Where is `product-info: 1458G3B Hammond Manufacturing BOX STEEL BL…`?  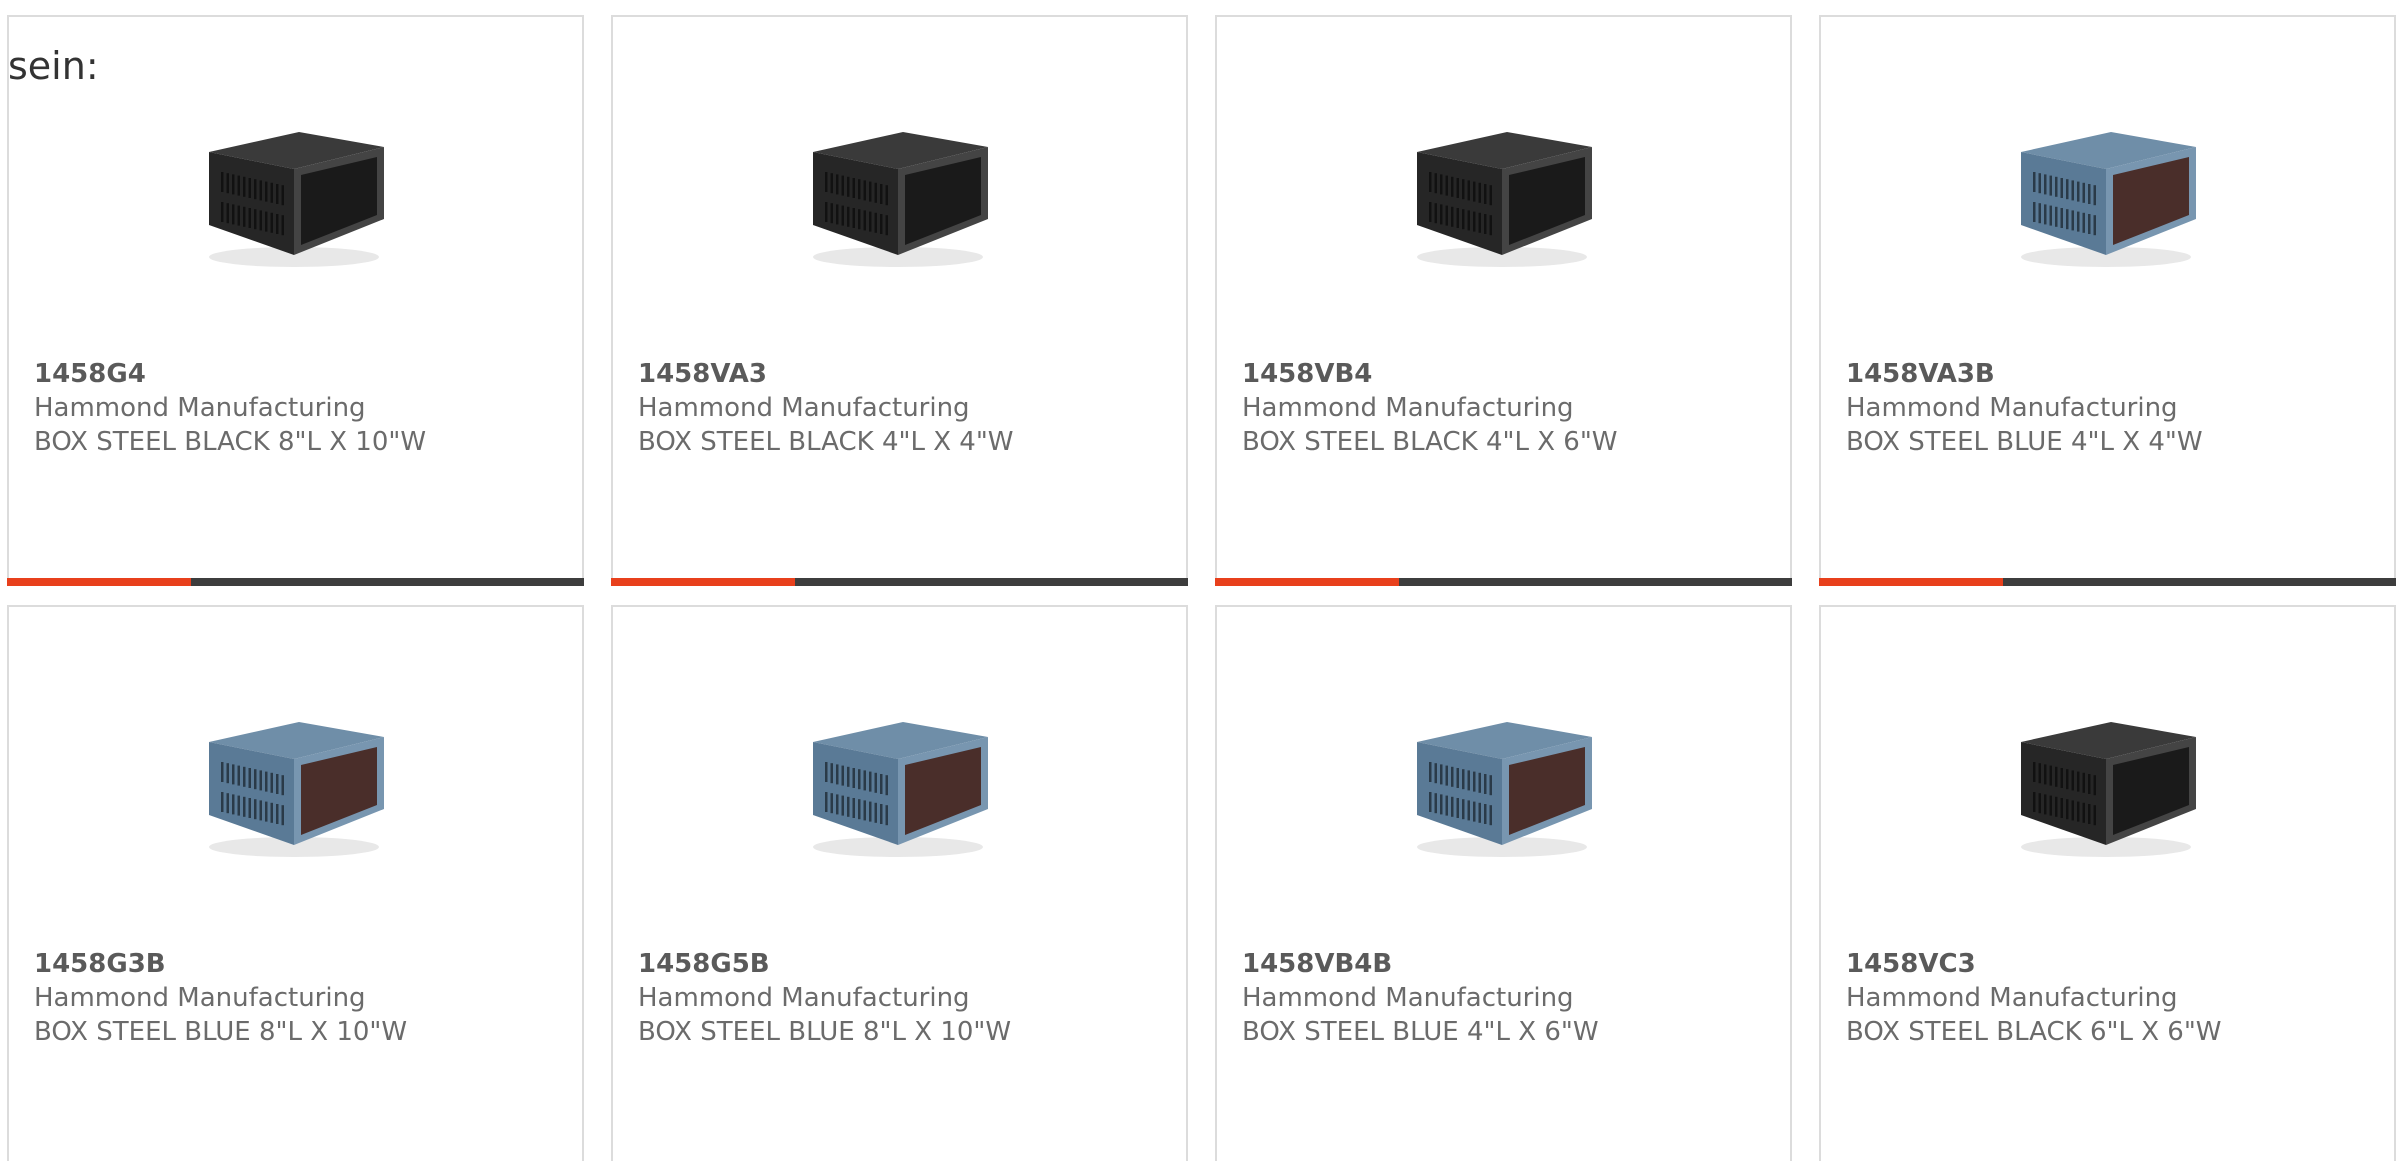
product-info: 1458G3B Hammond Manufacturing BOX STEEL BL… is located at coordinates (303, 998).